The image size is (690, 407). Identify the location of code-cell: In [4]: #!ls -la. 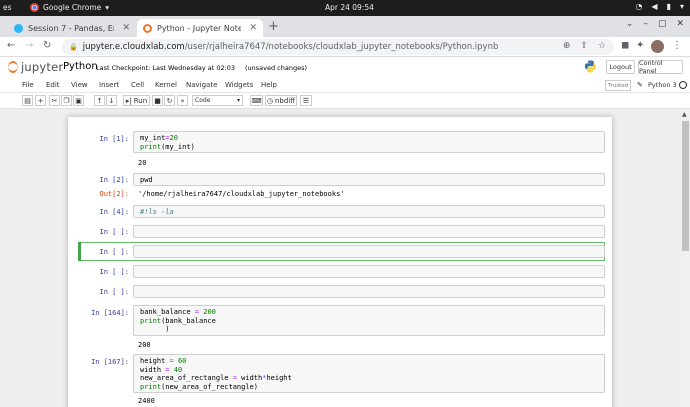
(342, 213).